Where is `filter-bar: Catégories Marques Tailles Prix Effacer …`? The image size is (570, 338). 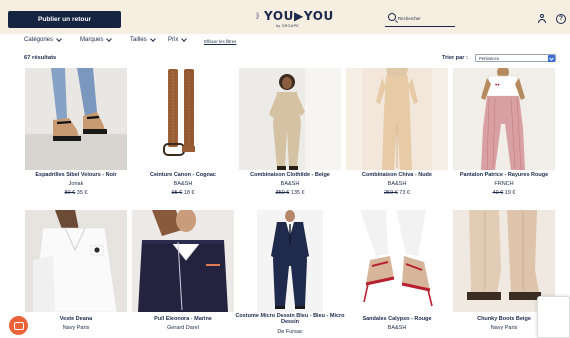
filter-bar: Catégories Marques Tailles Prix Effacer … is located at coordinates (285, 42).